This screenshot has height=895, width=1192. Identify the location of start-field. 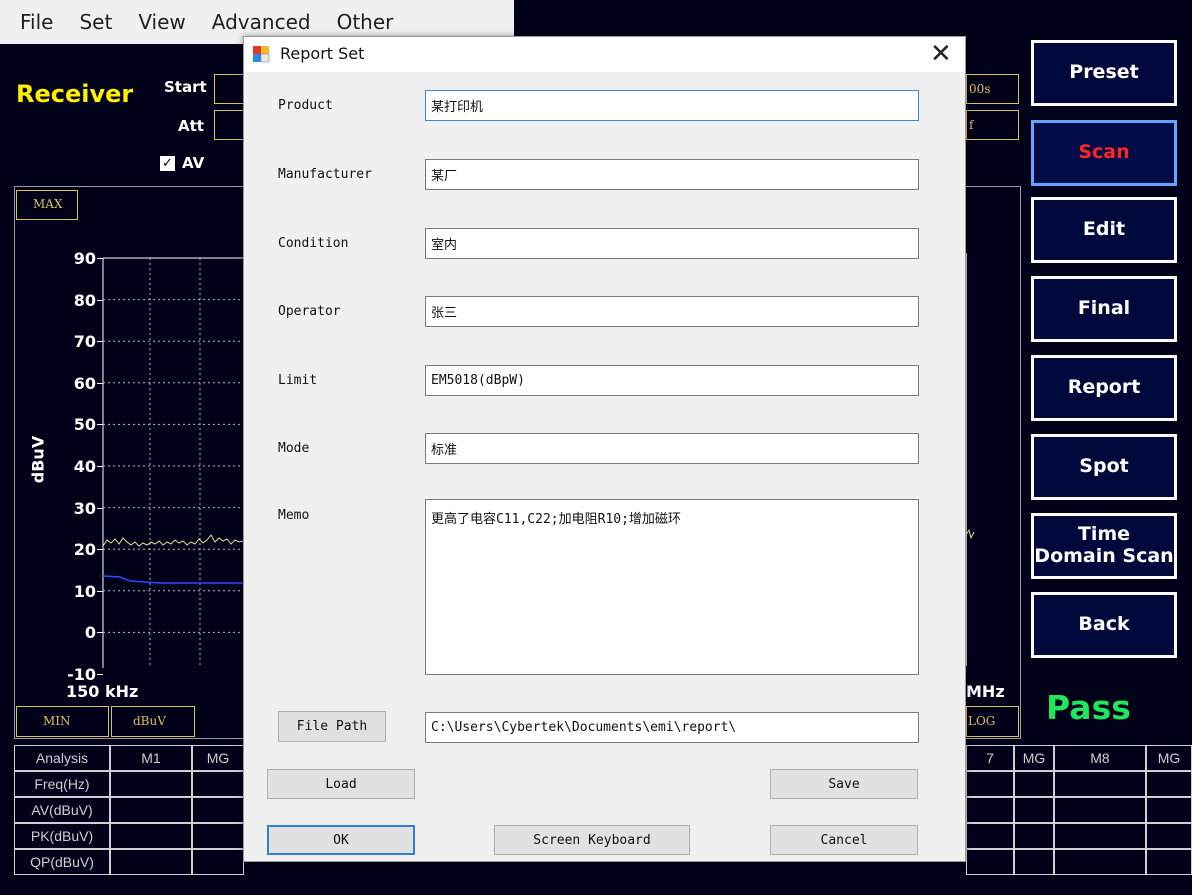
(229, 89).